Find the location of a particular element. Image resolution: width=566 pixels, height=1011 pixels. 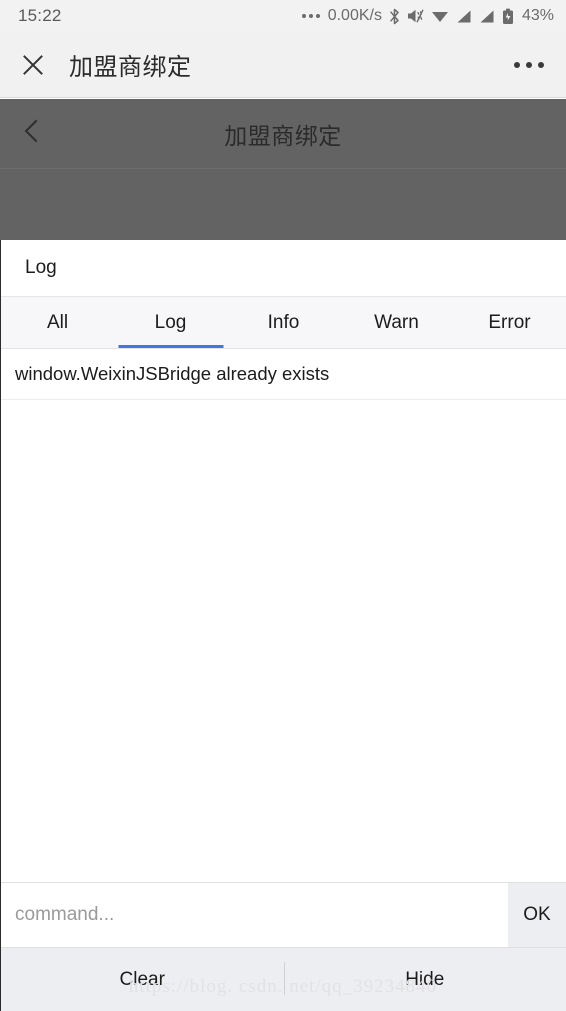

tab-error: Error is located at coordinates (509, 322).